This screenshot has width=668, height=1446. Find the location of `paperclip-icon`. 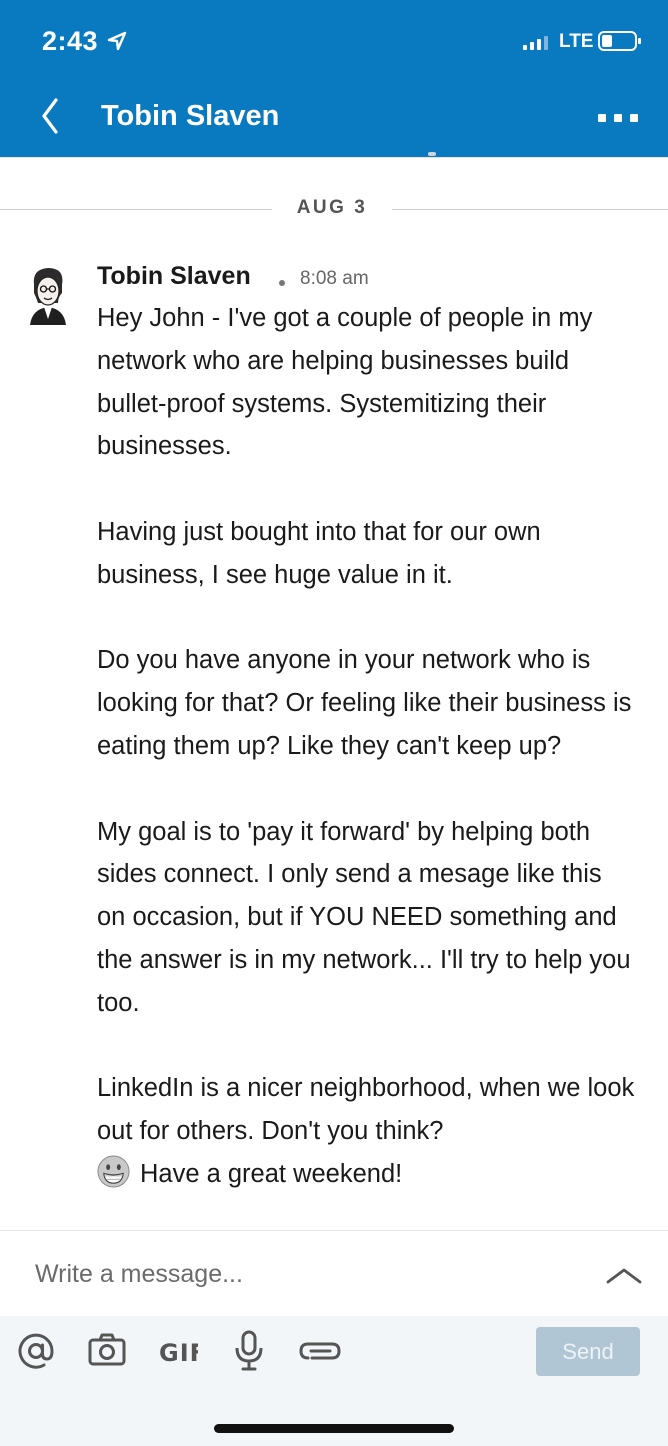

paperclip-icon is located at coordinates (320, 1351).